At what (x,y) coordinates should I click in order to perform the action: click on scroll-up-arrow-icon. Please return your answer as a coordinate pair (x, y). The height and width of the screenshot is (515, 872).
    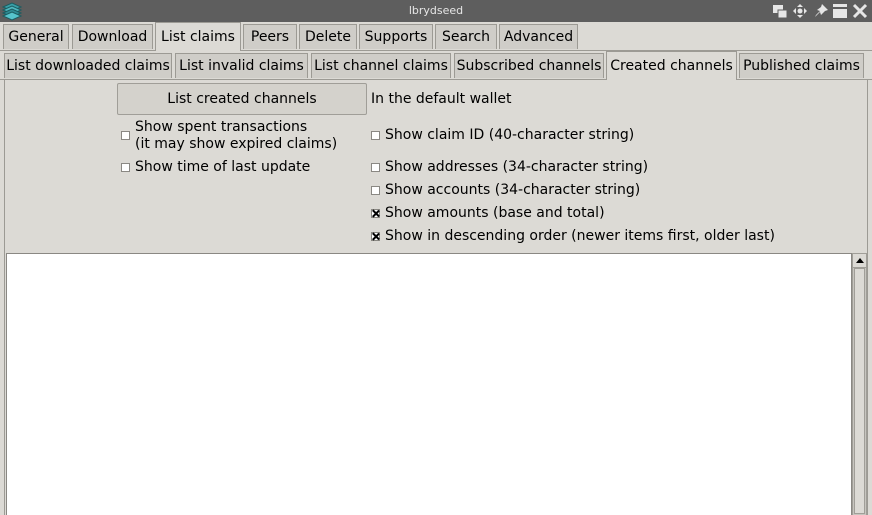
    Looking at the image, I should click on (859, 261).